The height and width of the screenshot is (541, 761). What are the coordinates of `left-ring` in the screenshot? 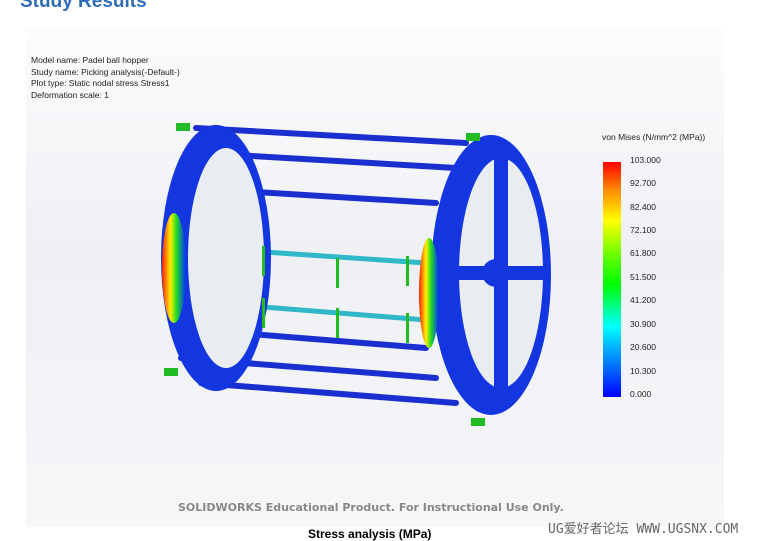 It's located at (216, 258).